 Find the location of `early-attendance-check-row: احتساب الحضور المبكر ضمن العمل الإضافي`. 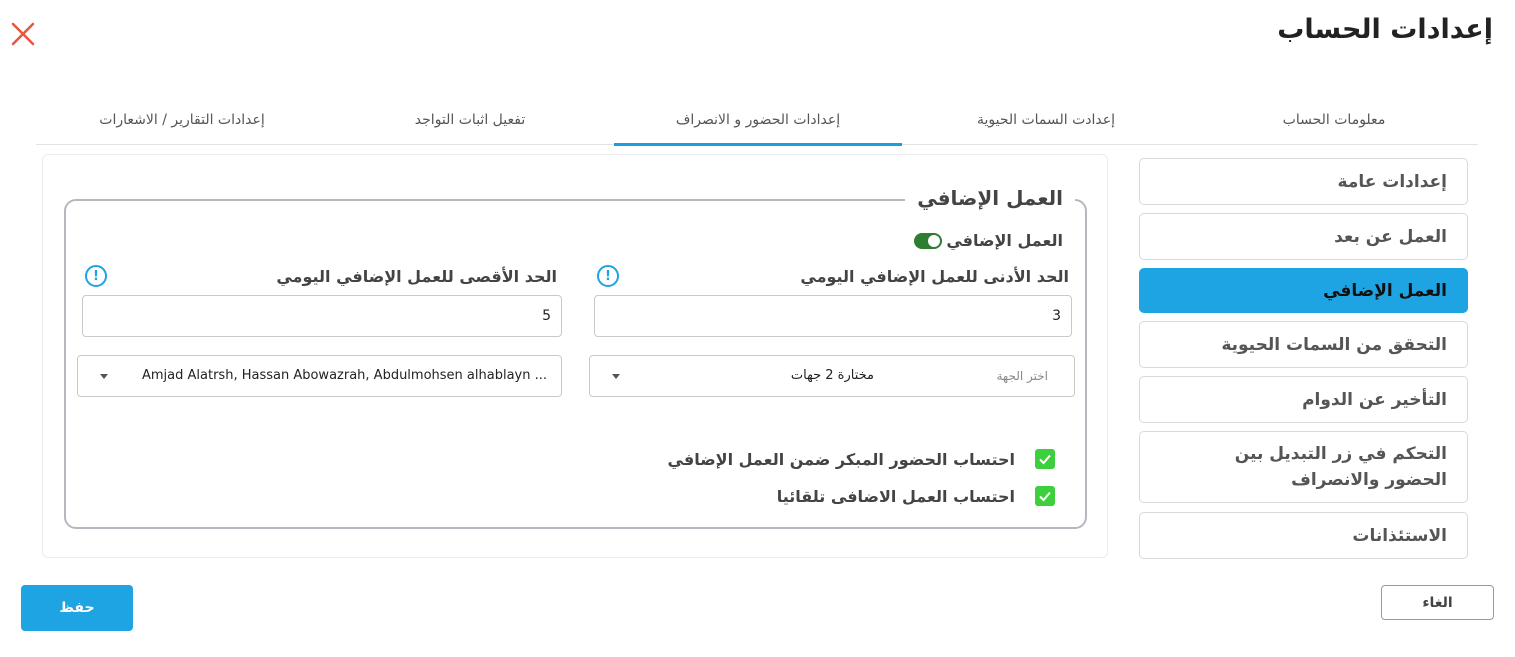

early-attendance-check-row: احتساب الحضور المبكر ضمن العمل الإضافي is located at coordinates (861, 459).